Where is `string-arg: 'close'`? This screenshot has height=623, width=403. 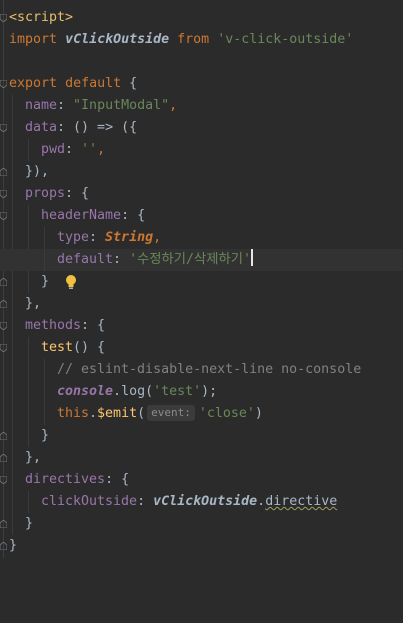
string-arg: 'close' is located at coordinates (226, 413).